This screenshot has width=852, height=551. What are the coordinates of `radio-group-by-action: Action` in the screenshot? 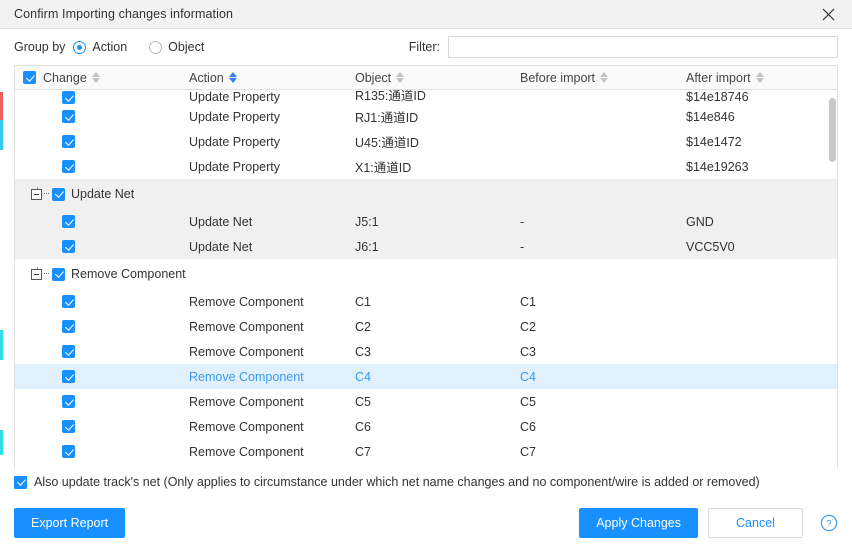 It's located at (100, 47).